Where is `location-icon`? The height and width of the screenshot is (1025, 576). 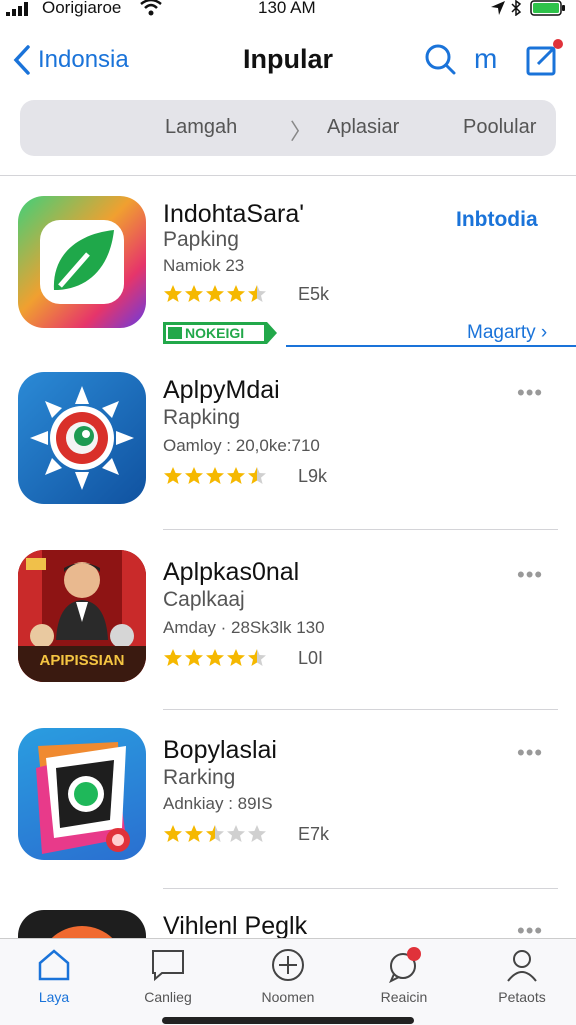
location-icon is located at coordinates (498, 8).